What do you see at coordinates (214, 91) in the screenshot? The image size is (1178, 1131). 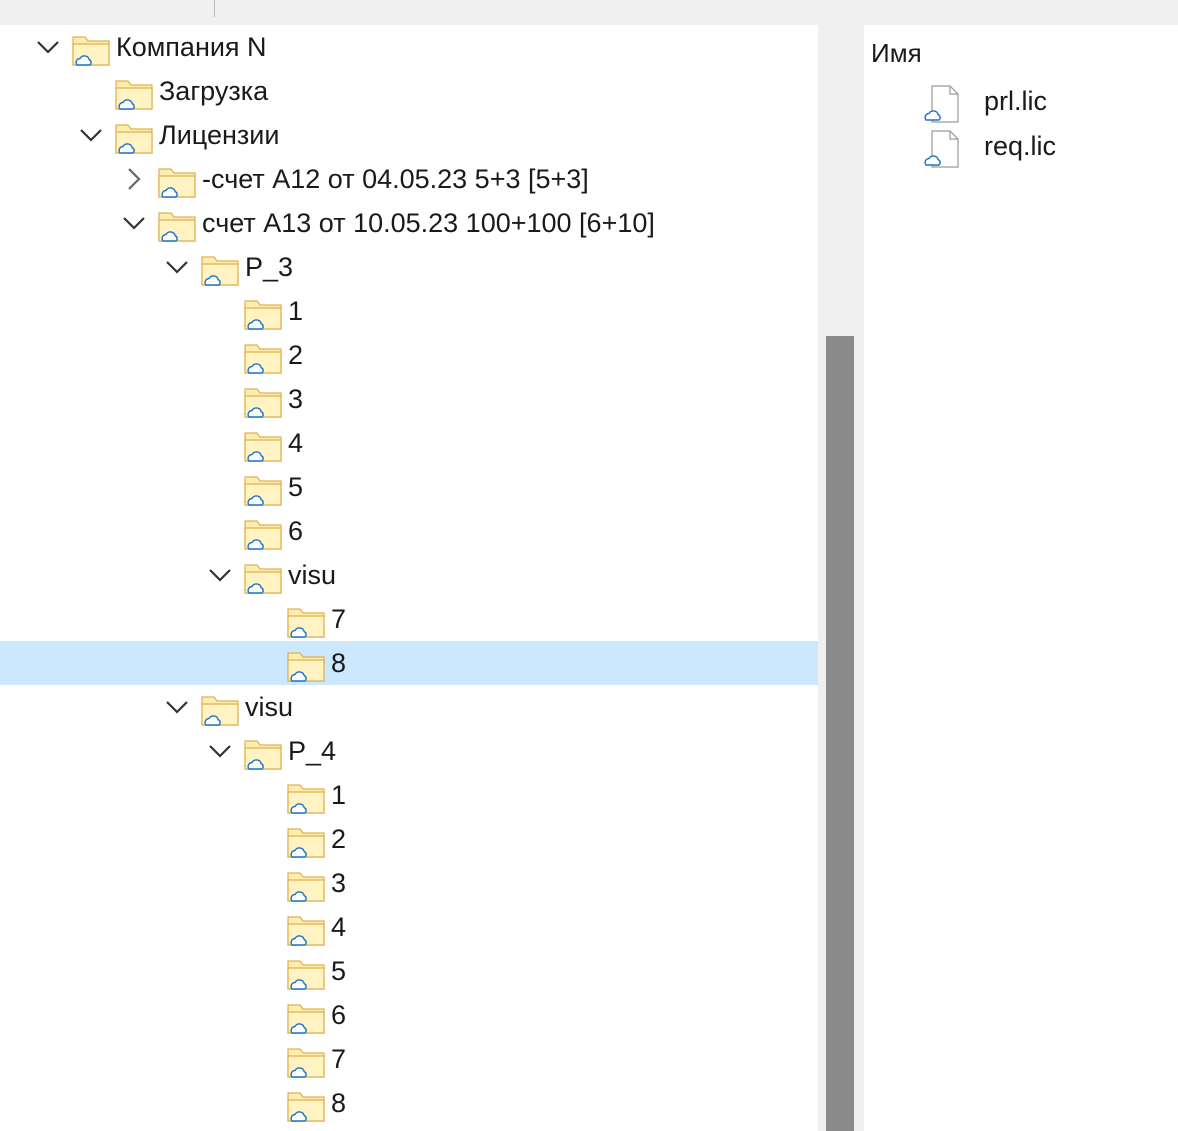 I see `tree-item-label: Загрузка` at bounding box center [214, 91].